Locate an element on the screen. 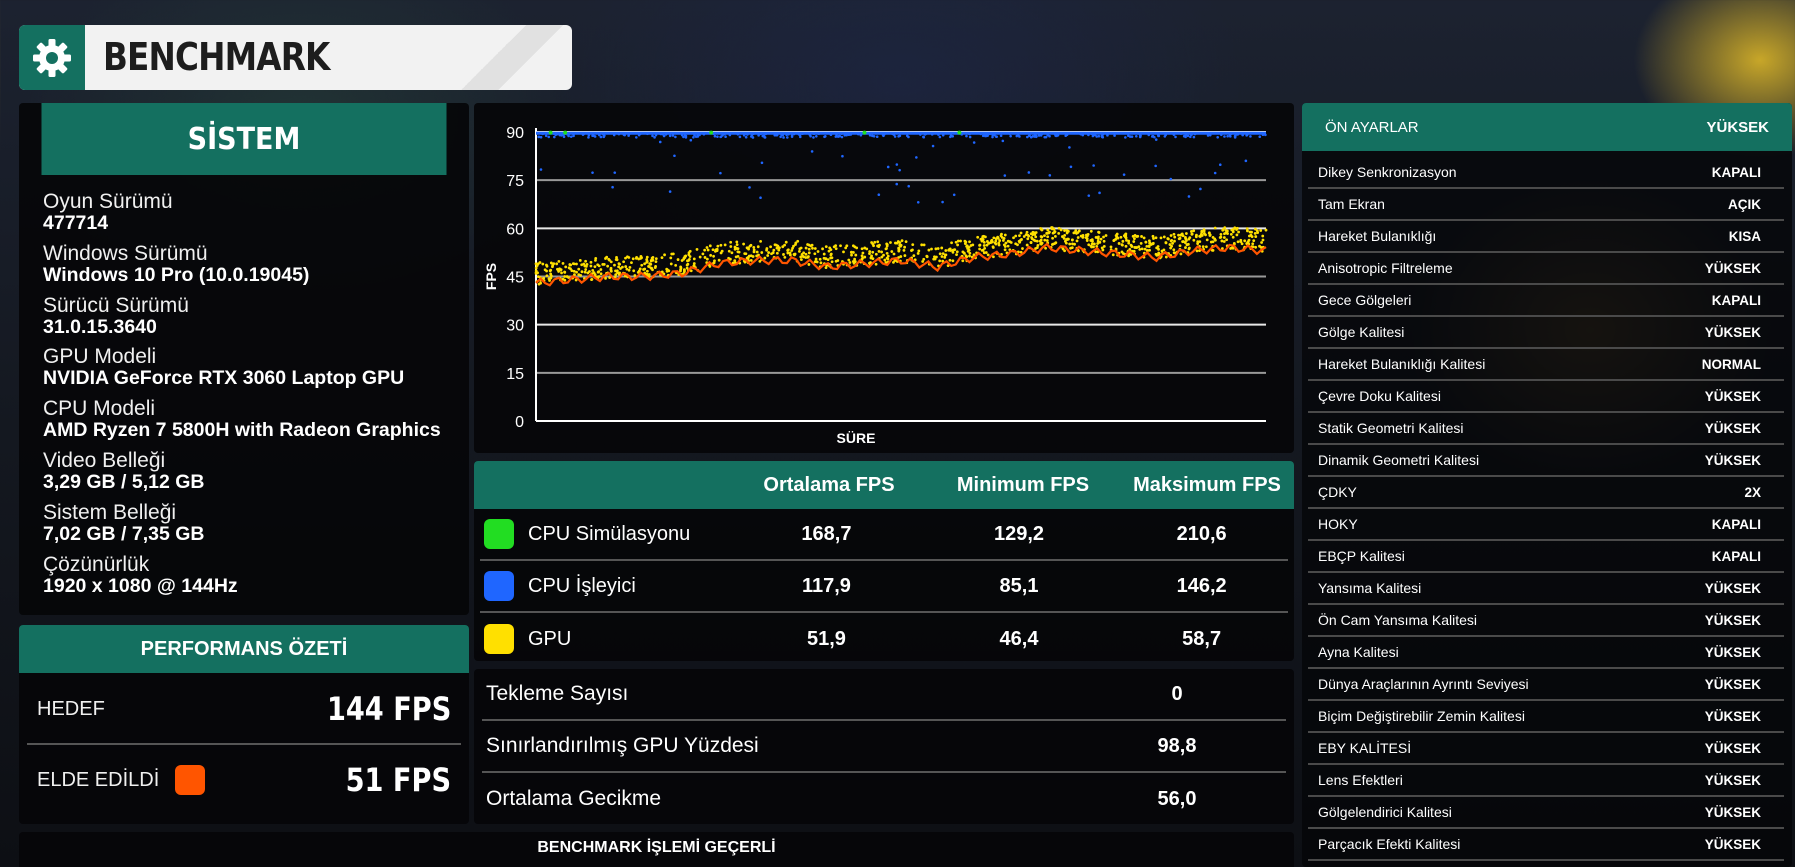 The height and width of the screenshot is (867, 1795). achieved-value: 51 FPS is located at coordinates (398, 780).